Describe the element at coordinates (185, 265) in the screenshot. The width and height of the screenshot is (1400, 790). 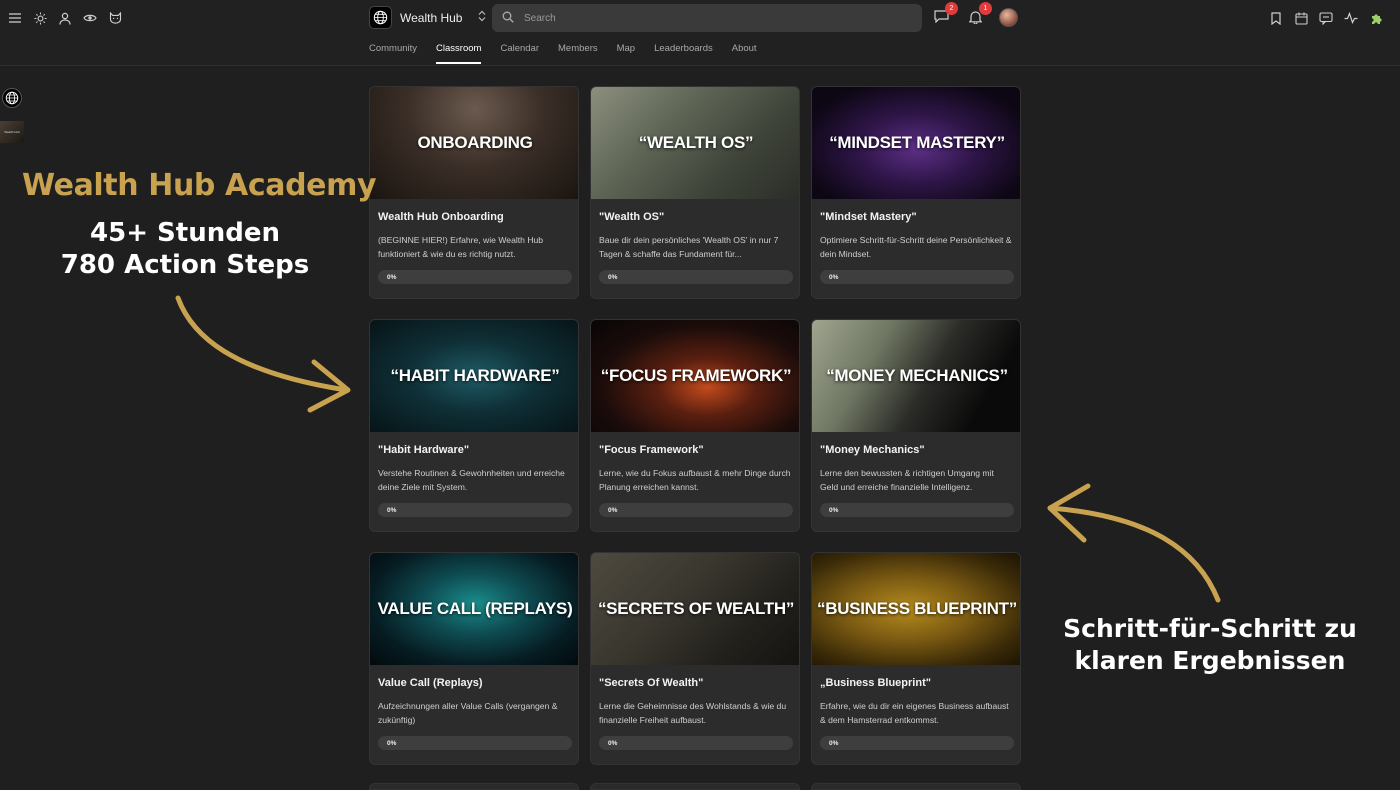
I see `promo-steps: 780 Action Steps` at that location.